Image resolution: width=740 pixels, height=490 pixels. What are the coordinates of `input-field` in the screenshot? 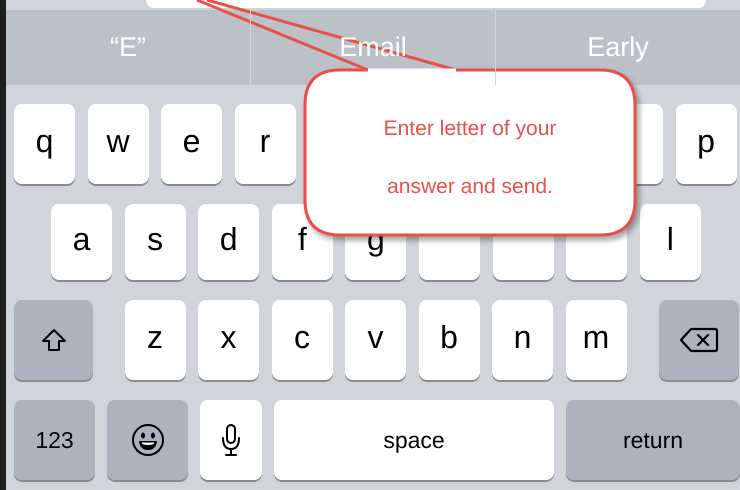 It's located at (426, 4).